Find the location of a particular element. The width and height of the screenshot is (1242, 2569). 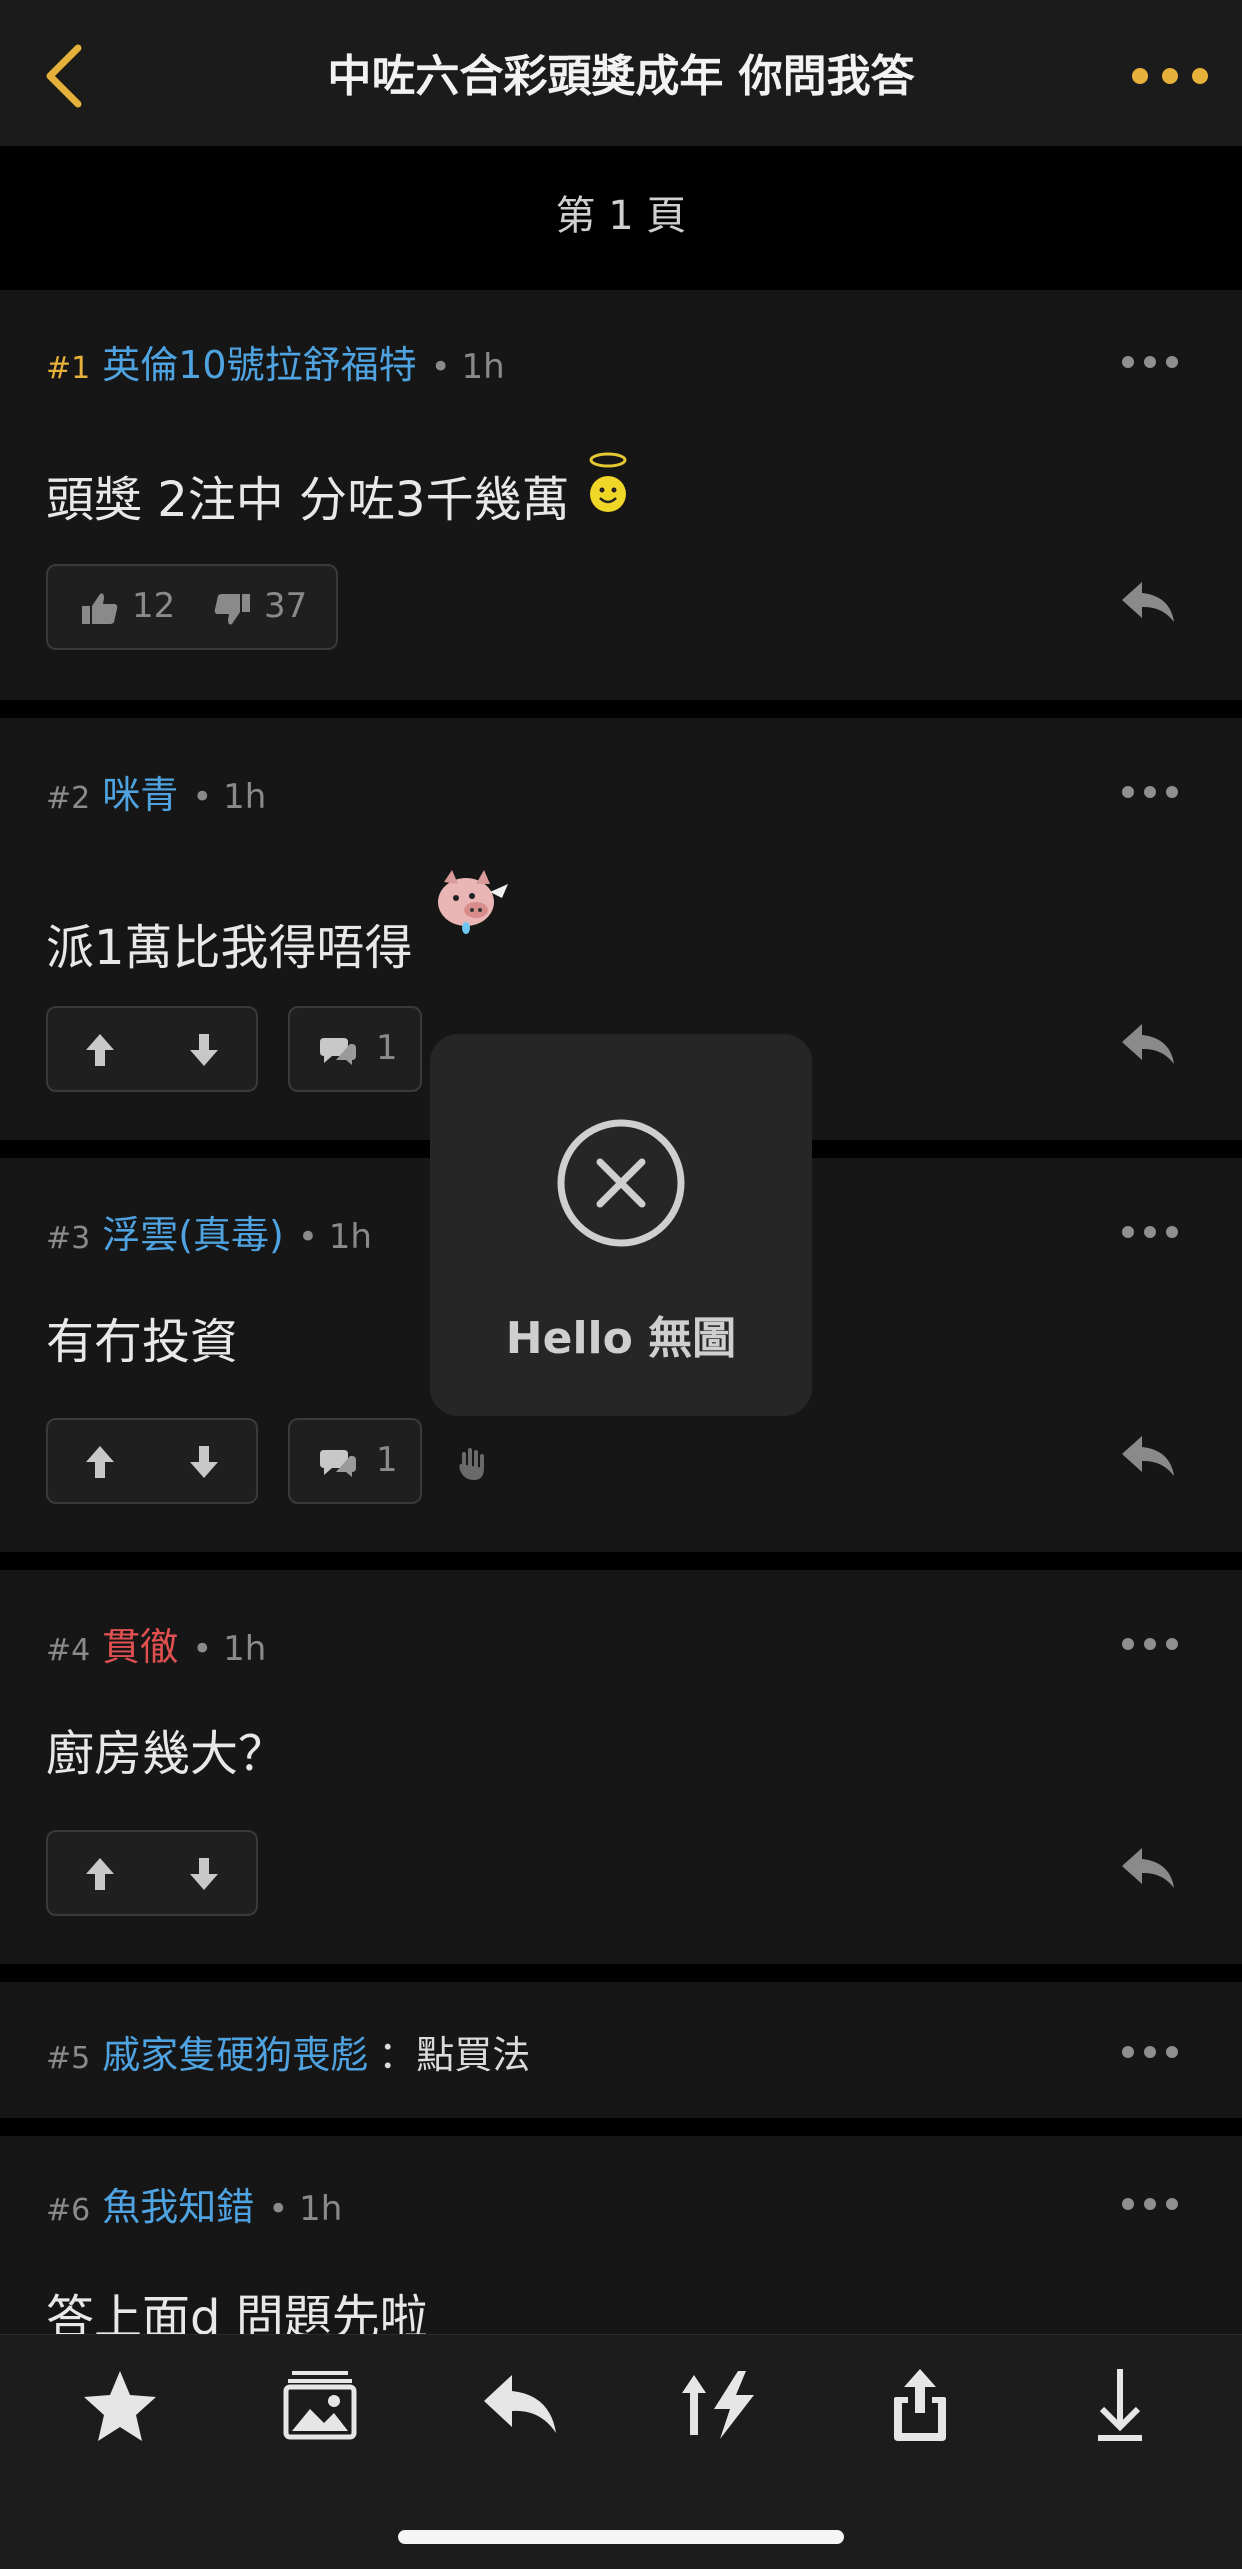

post-text: 頭獎 2注中 分咗3千幾萬 is located at coordinates (308, 500).